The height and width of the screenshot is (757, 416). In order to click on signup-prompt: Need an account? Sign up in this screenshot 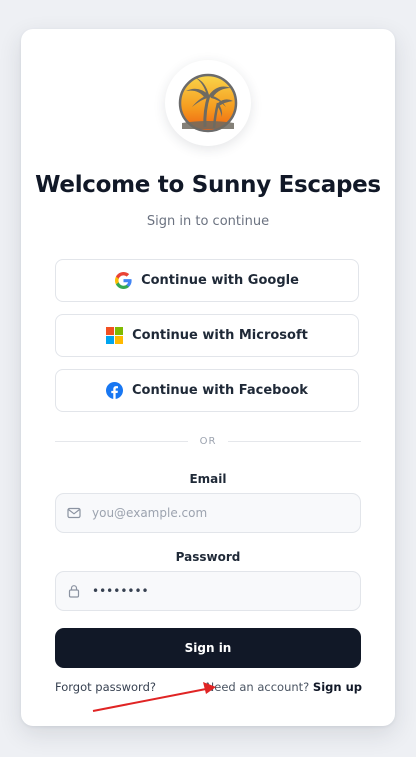, I will do `click(284, 687)`.